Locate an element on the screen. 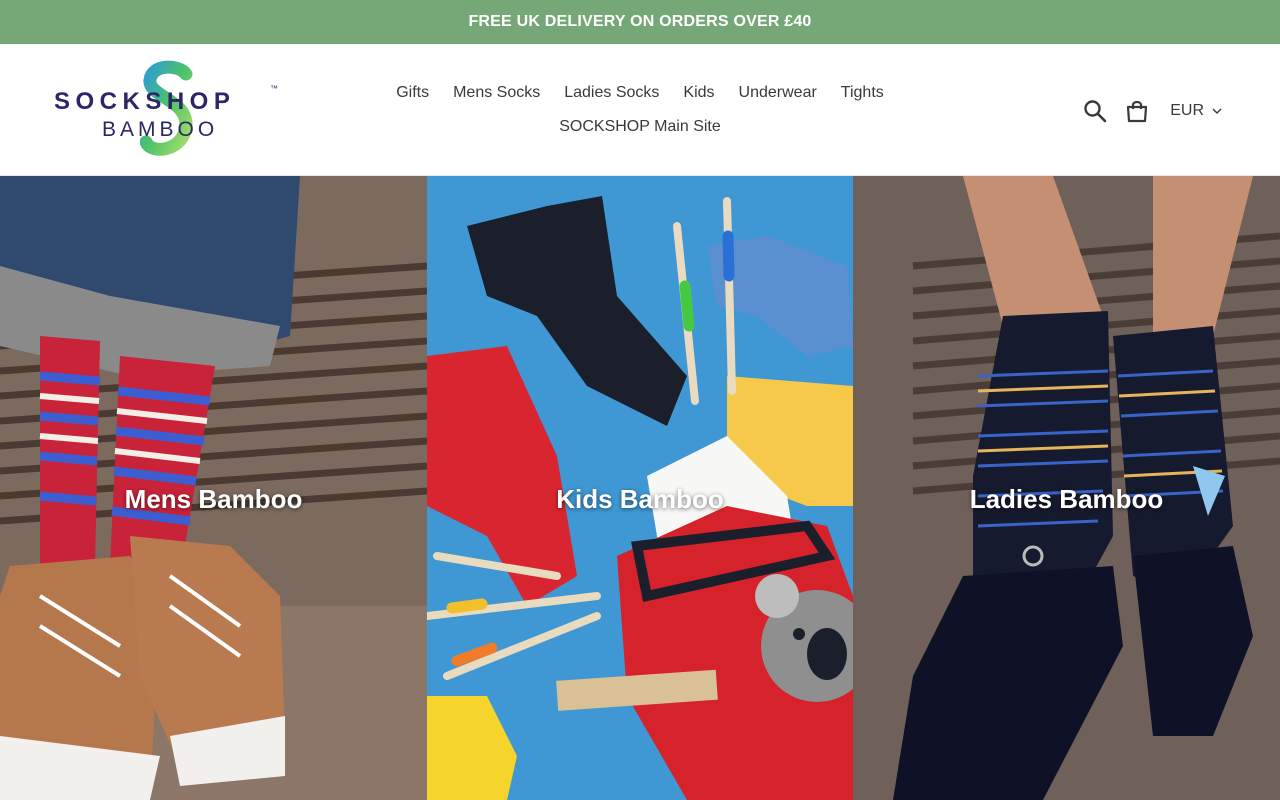 The image size is (1280, 800). nav-item-tights: Tights is located at coordinates (862, 93).